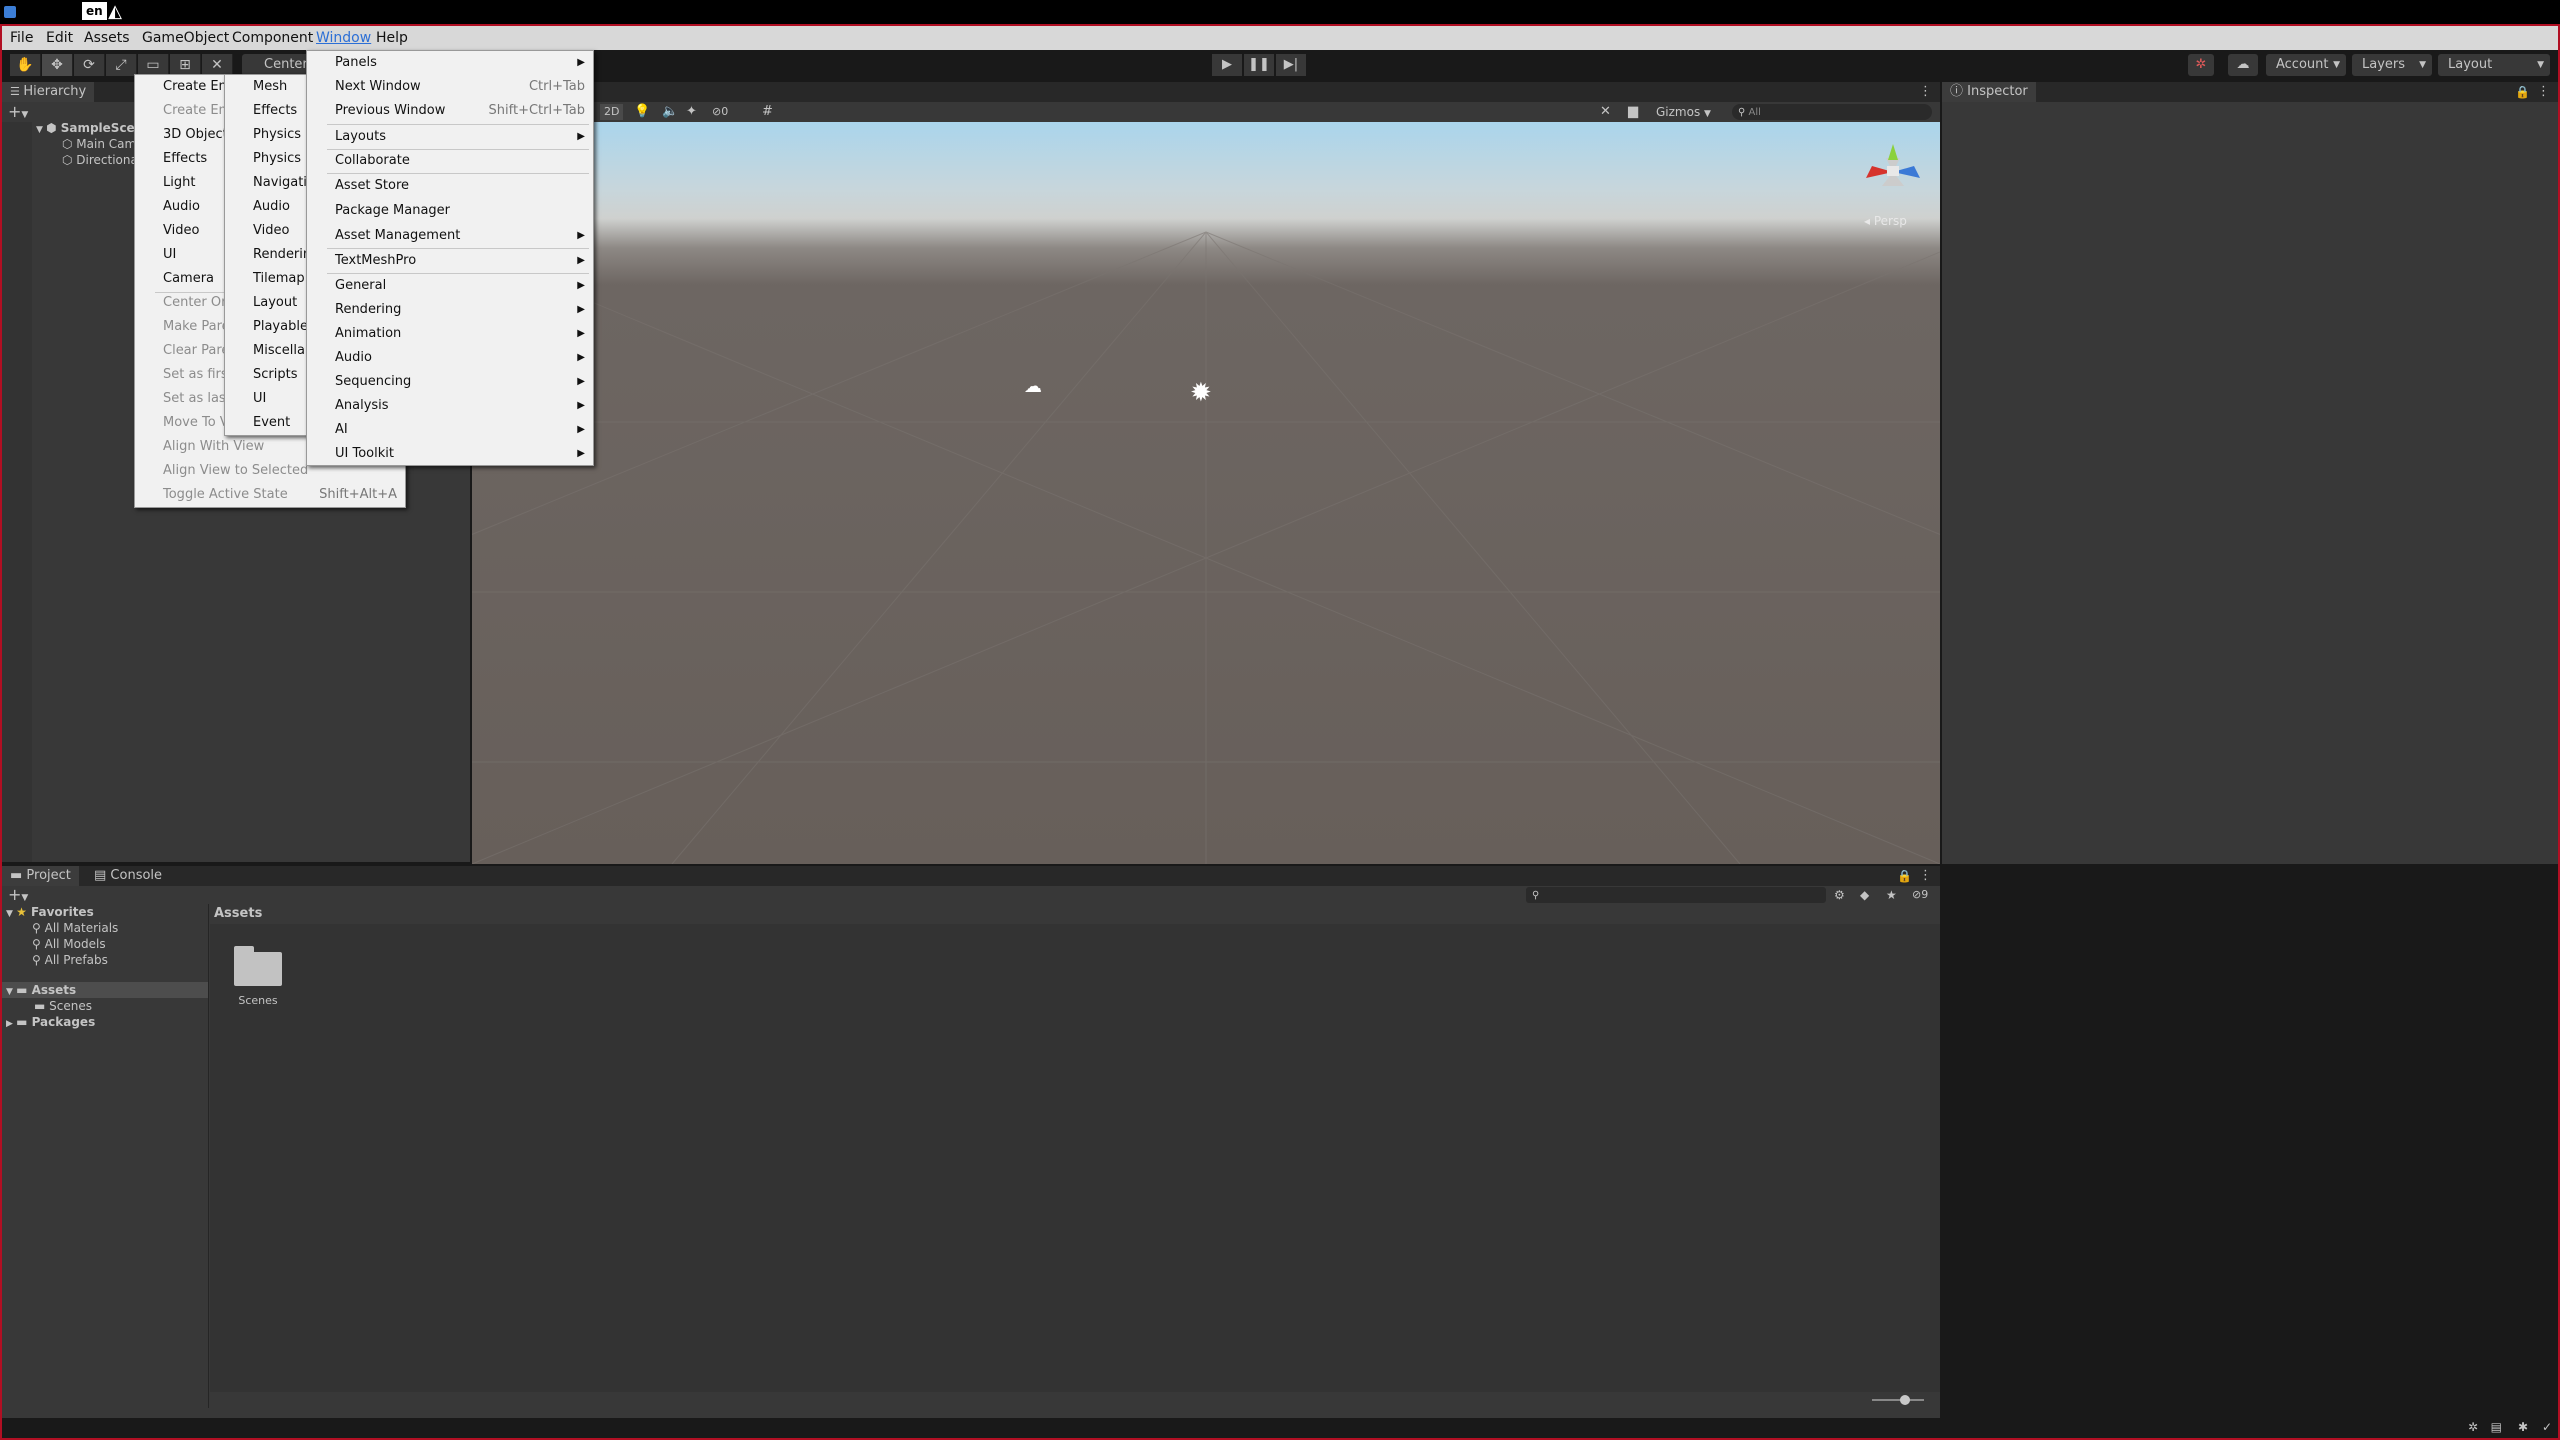  What do you see at coordinates (1905, 1400) in the screenshot?
I see `zoom-slider-handle` at bounding box center [1905, 1400].